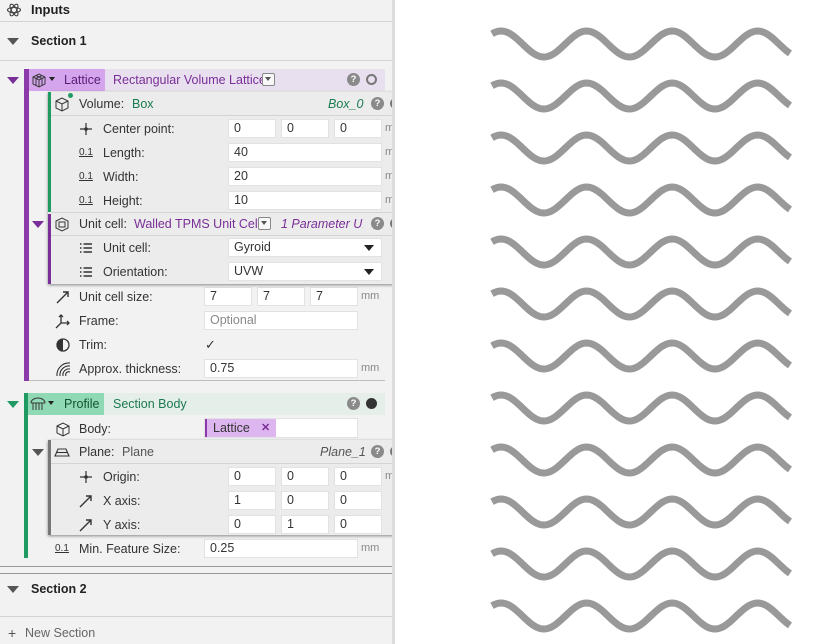 This screenshot has height=644, width=819. I want to click on lattice-type: Rectangular Volume Lattice, so click(189, 80).